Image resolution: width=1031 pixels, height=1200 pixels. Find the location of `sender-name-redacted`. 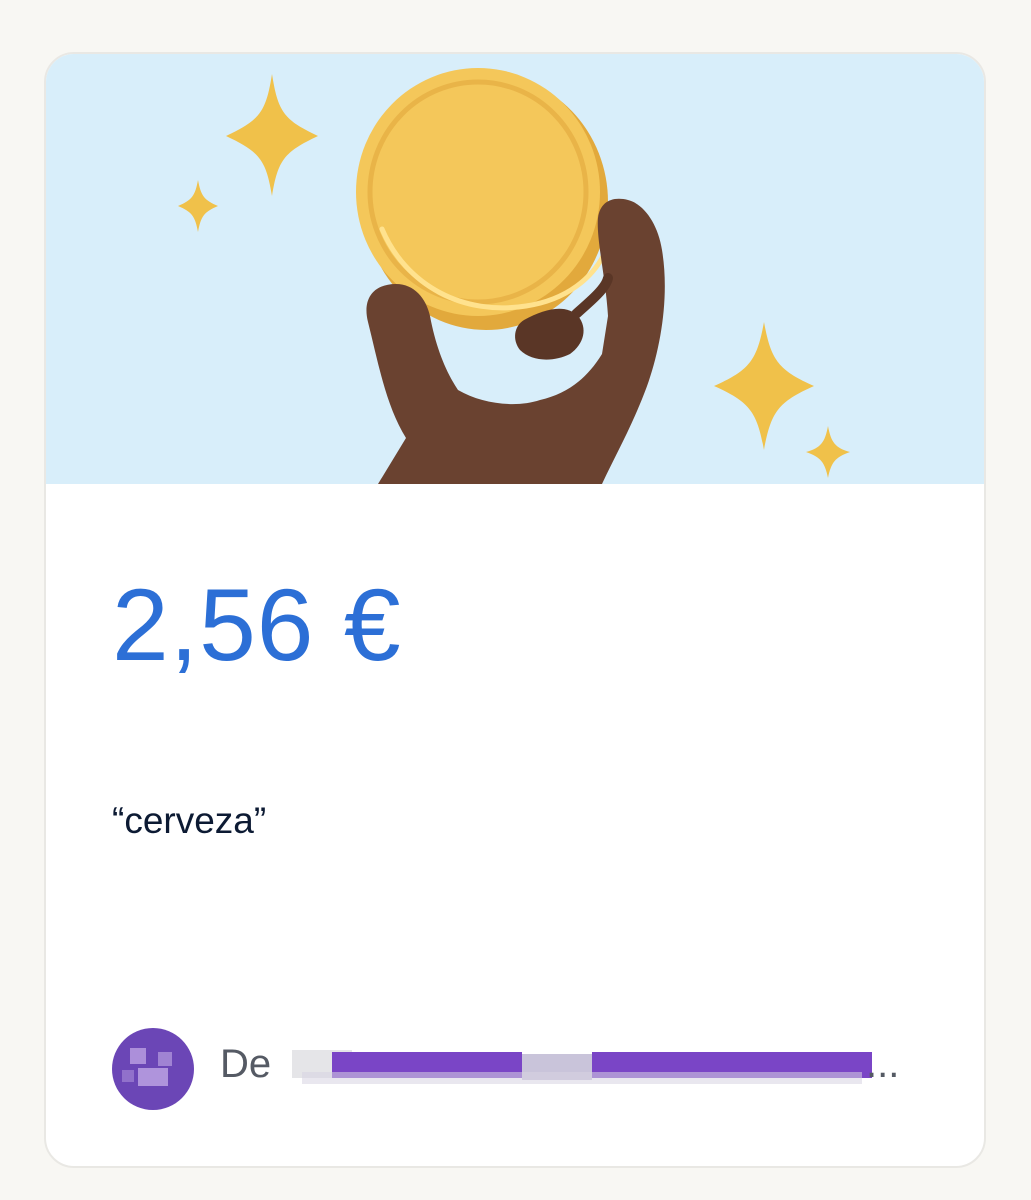

sender-name-redacted is located at coordinates (582, 1065).